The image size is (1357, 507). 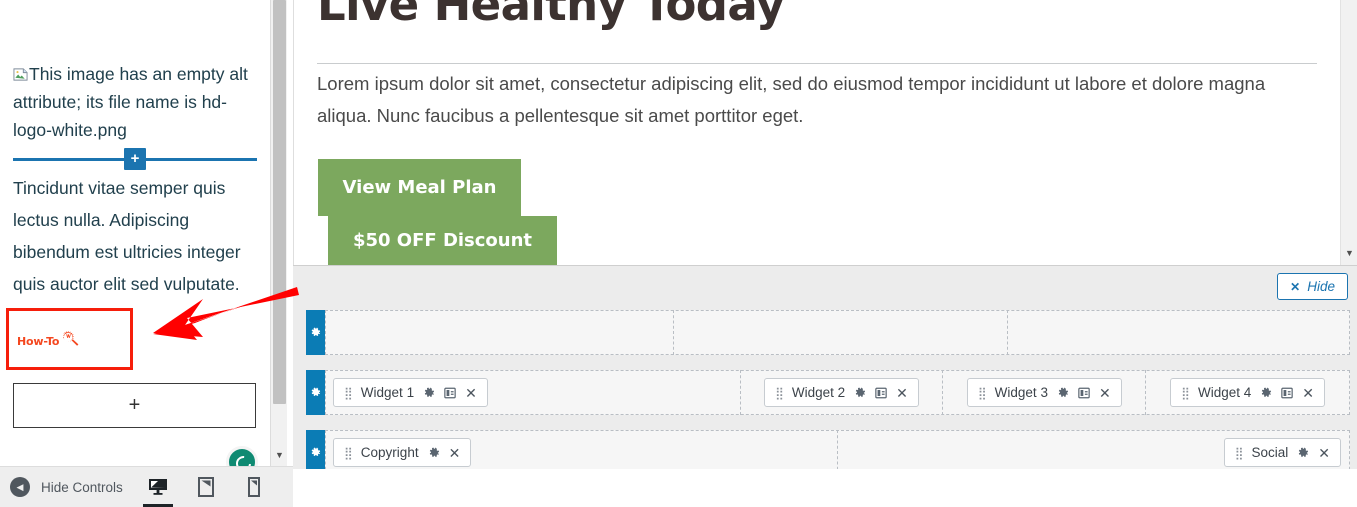 I want to click on editor-column: ⣿ Widget 2 ✕, so click(x=842, y=392).